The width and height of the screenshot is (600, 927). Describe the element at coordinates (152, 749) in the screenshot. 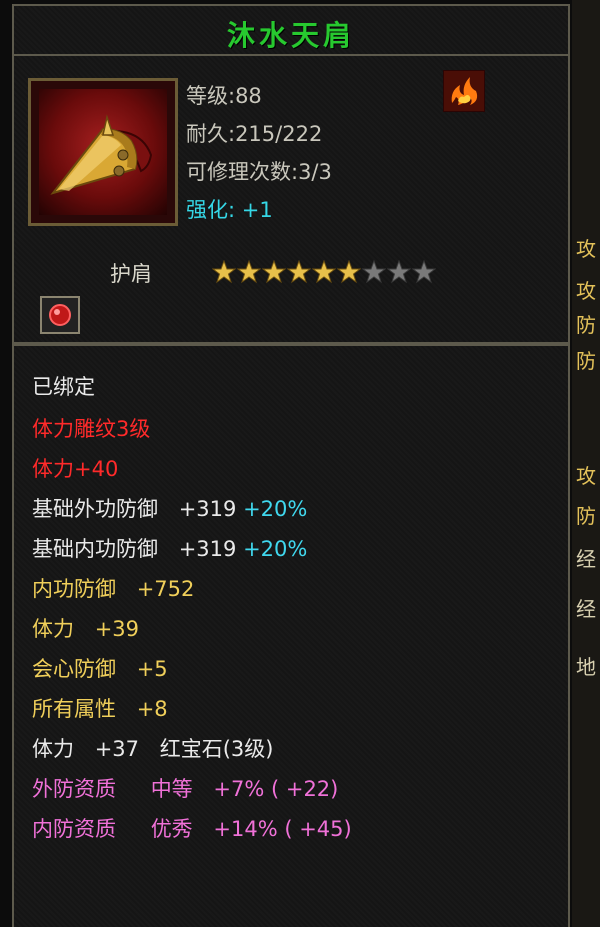

I see `gem-stat-line: 体力 +37 红宝石(3级)` at that location.